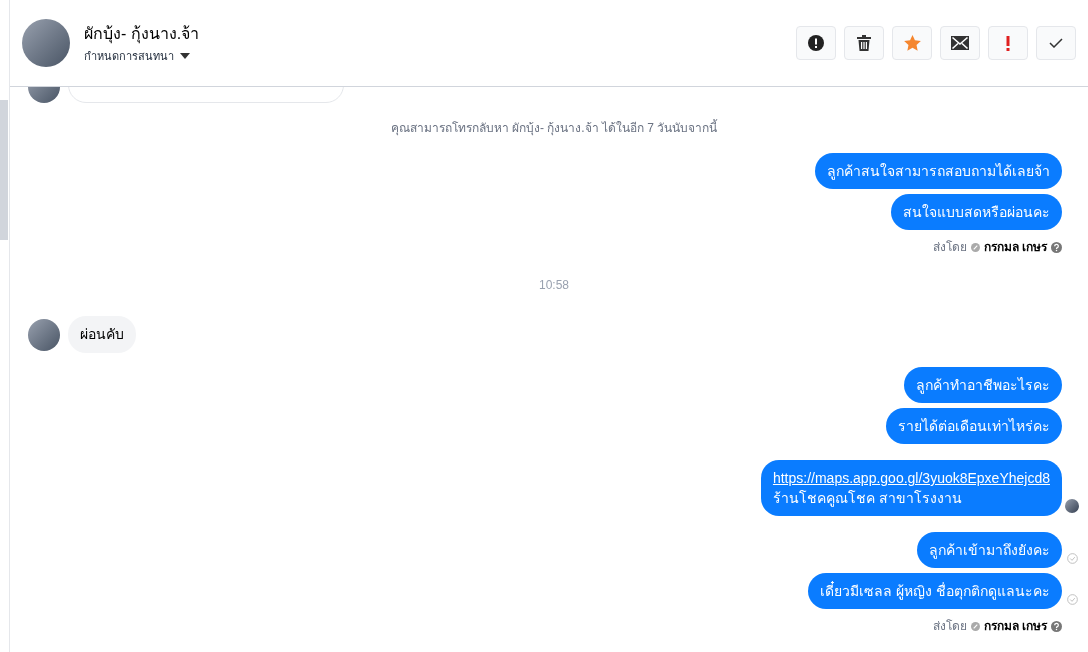  I want to click on message-bubble: ลูกค้าสนใจสามารถสอบถามได้เลยจ้า, so click(938, 171).